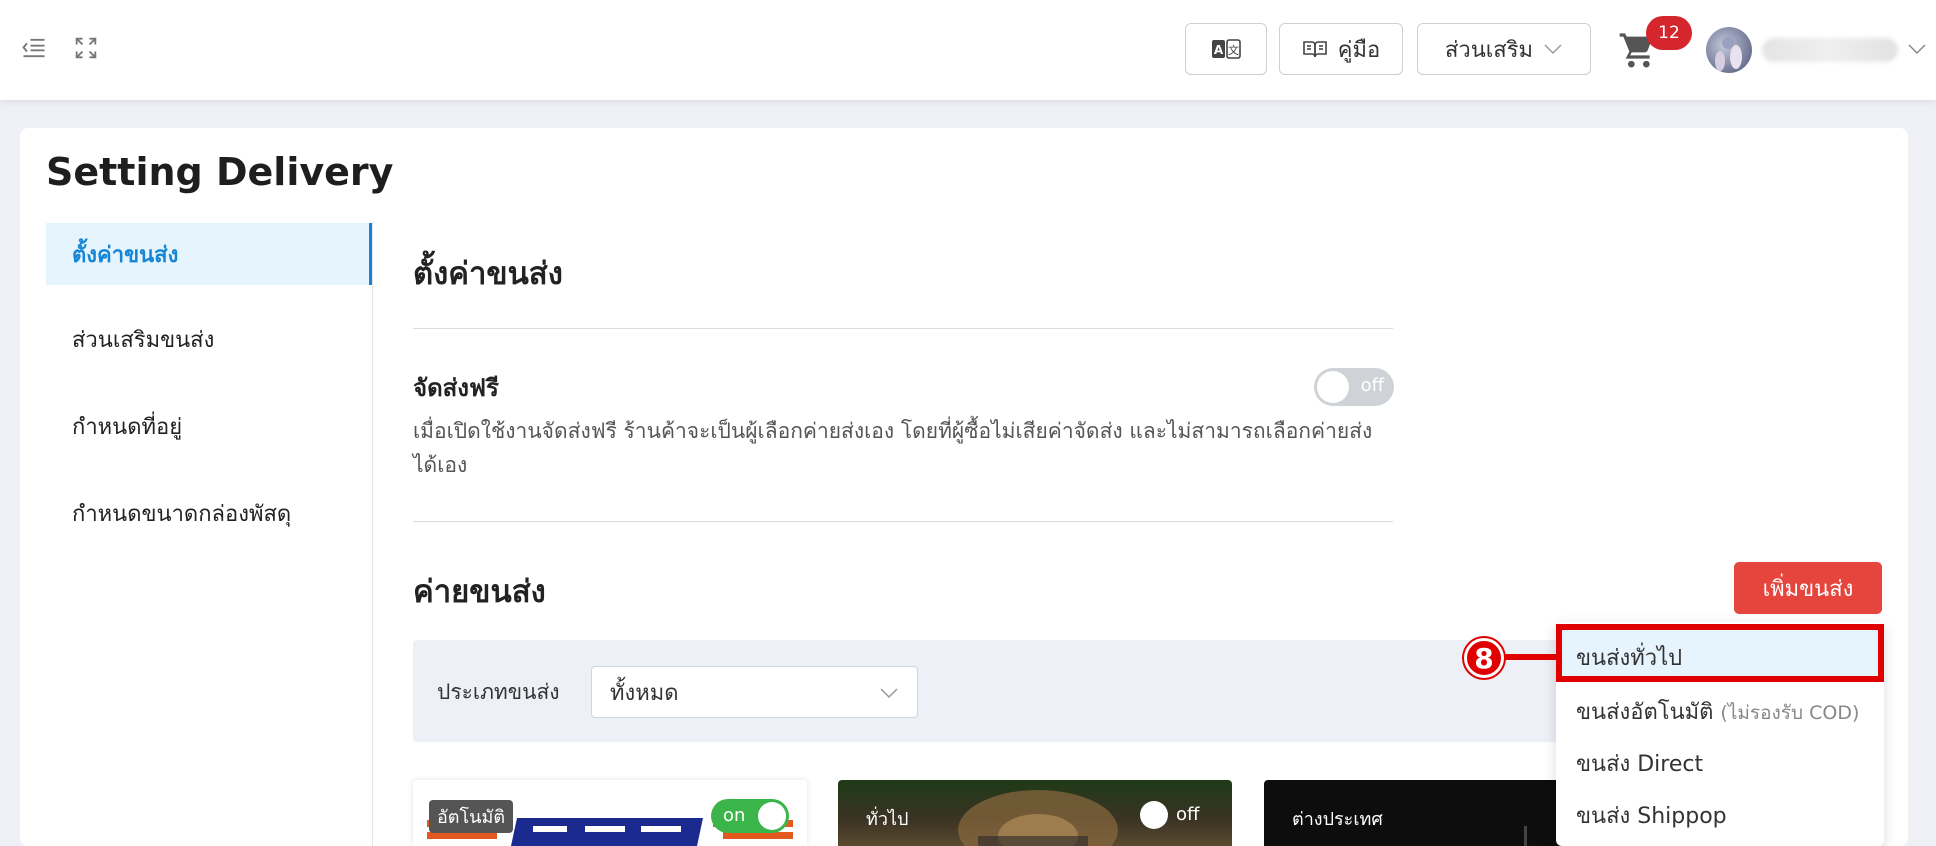 The height and width of the screenshot is (846, 1936). What do you see at coordinates (754, 692) in the screenshot?
I see `carrier-type-select: ทั้งหมด` at bounding box center [754, 692].